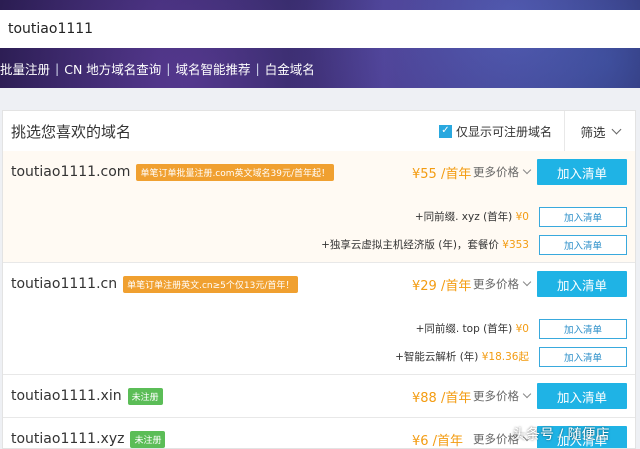 The width and height of the screenshot is (640, 449). Describe the element at coordinates (320, 29) in the screenshot. I see `search-input: toutiao1111` at that location.